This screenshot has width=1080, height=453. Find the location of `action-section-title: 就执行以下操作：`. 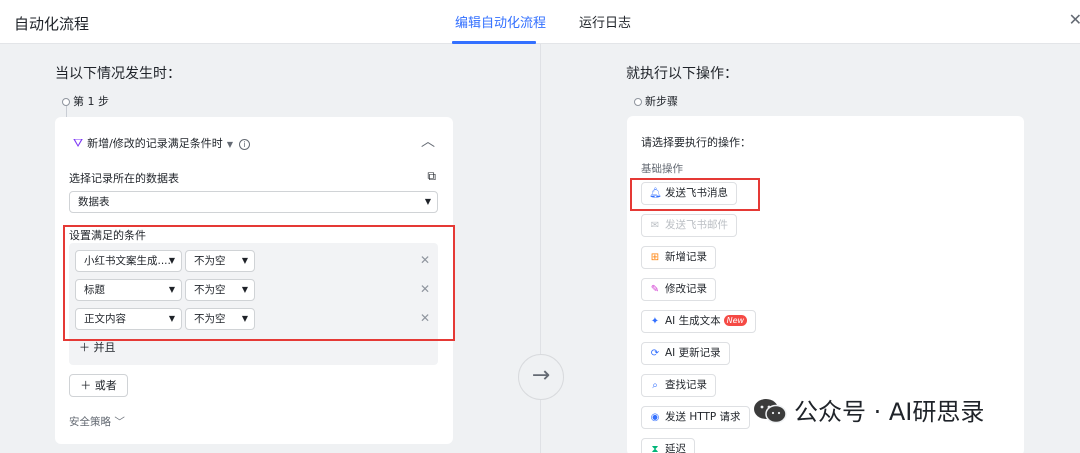

action-section-title: 就执行以下操作： is located at coordinates (682, 74).